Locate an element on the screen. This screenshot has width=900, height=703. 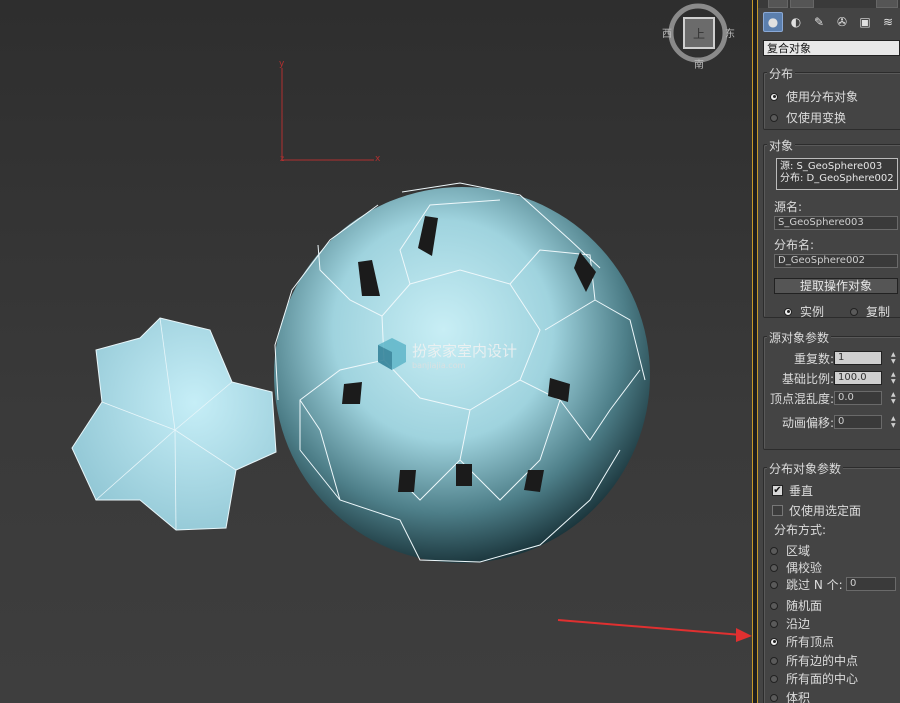
radio-all-face-centers: 所有面的中心 is located at coordinates (814, 678).